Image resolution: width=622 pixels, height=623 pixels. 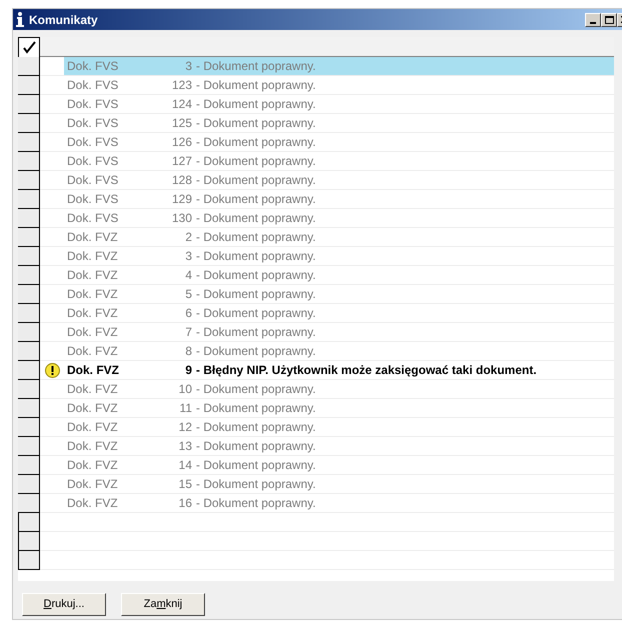 I want to click on document-number: 126, so click(x=181, y=142).